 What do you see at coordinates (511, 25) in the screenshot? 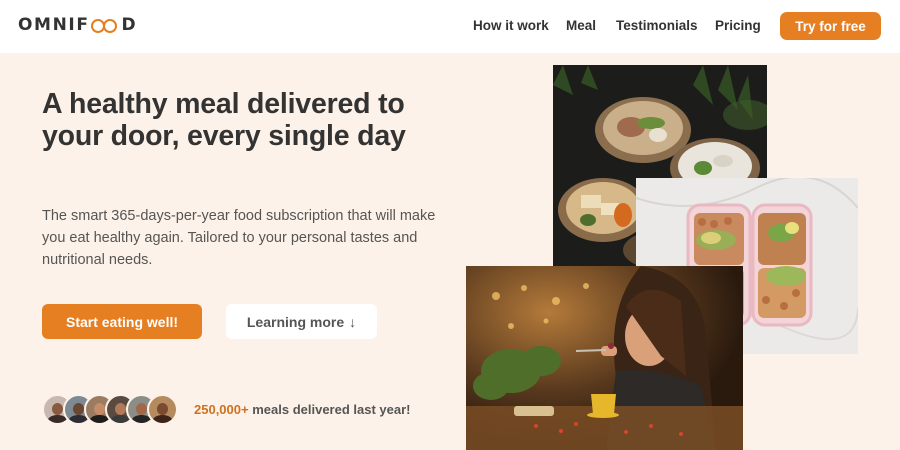
I see `nav-link-how-it-works: How it work` at bounding box center [511, 25].